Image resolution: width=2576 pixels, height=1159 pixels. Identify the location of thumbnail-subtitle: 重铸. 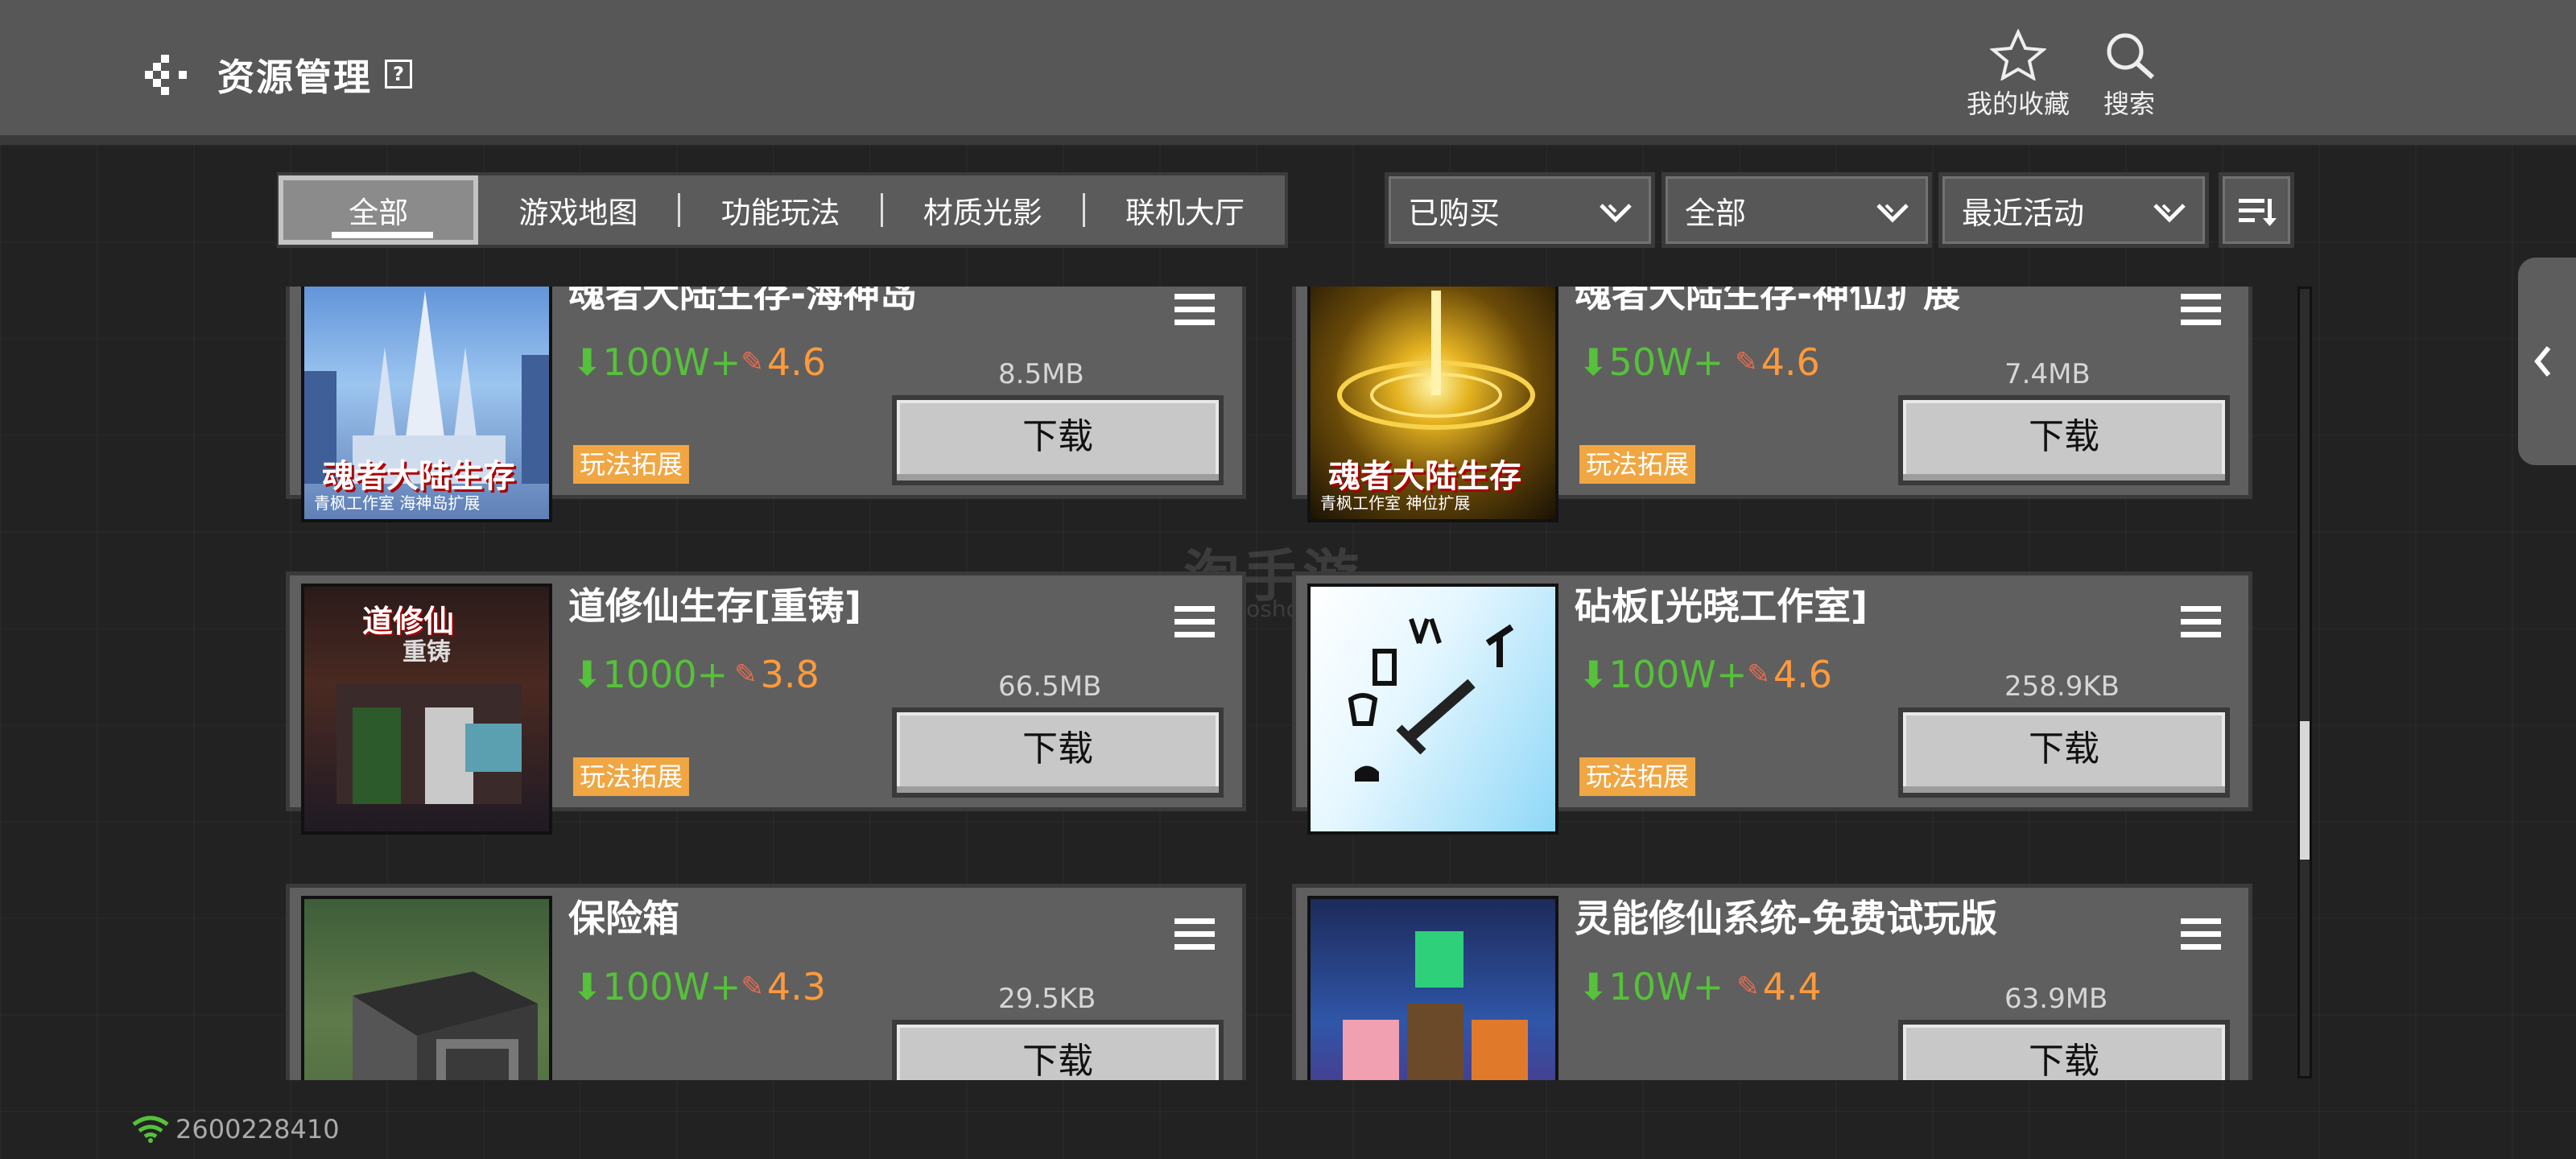
(426, 652).